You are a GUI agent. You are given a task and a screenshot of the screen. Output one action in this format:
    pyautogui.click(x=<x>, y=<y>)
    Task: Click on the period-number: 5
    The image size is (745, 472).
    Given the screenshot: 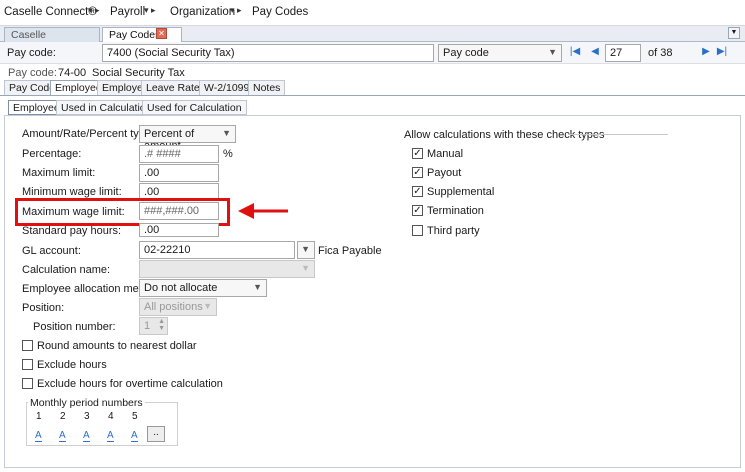 What is the action you would take?
    pyautogui.click(x=135, y=416)
    